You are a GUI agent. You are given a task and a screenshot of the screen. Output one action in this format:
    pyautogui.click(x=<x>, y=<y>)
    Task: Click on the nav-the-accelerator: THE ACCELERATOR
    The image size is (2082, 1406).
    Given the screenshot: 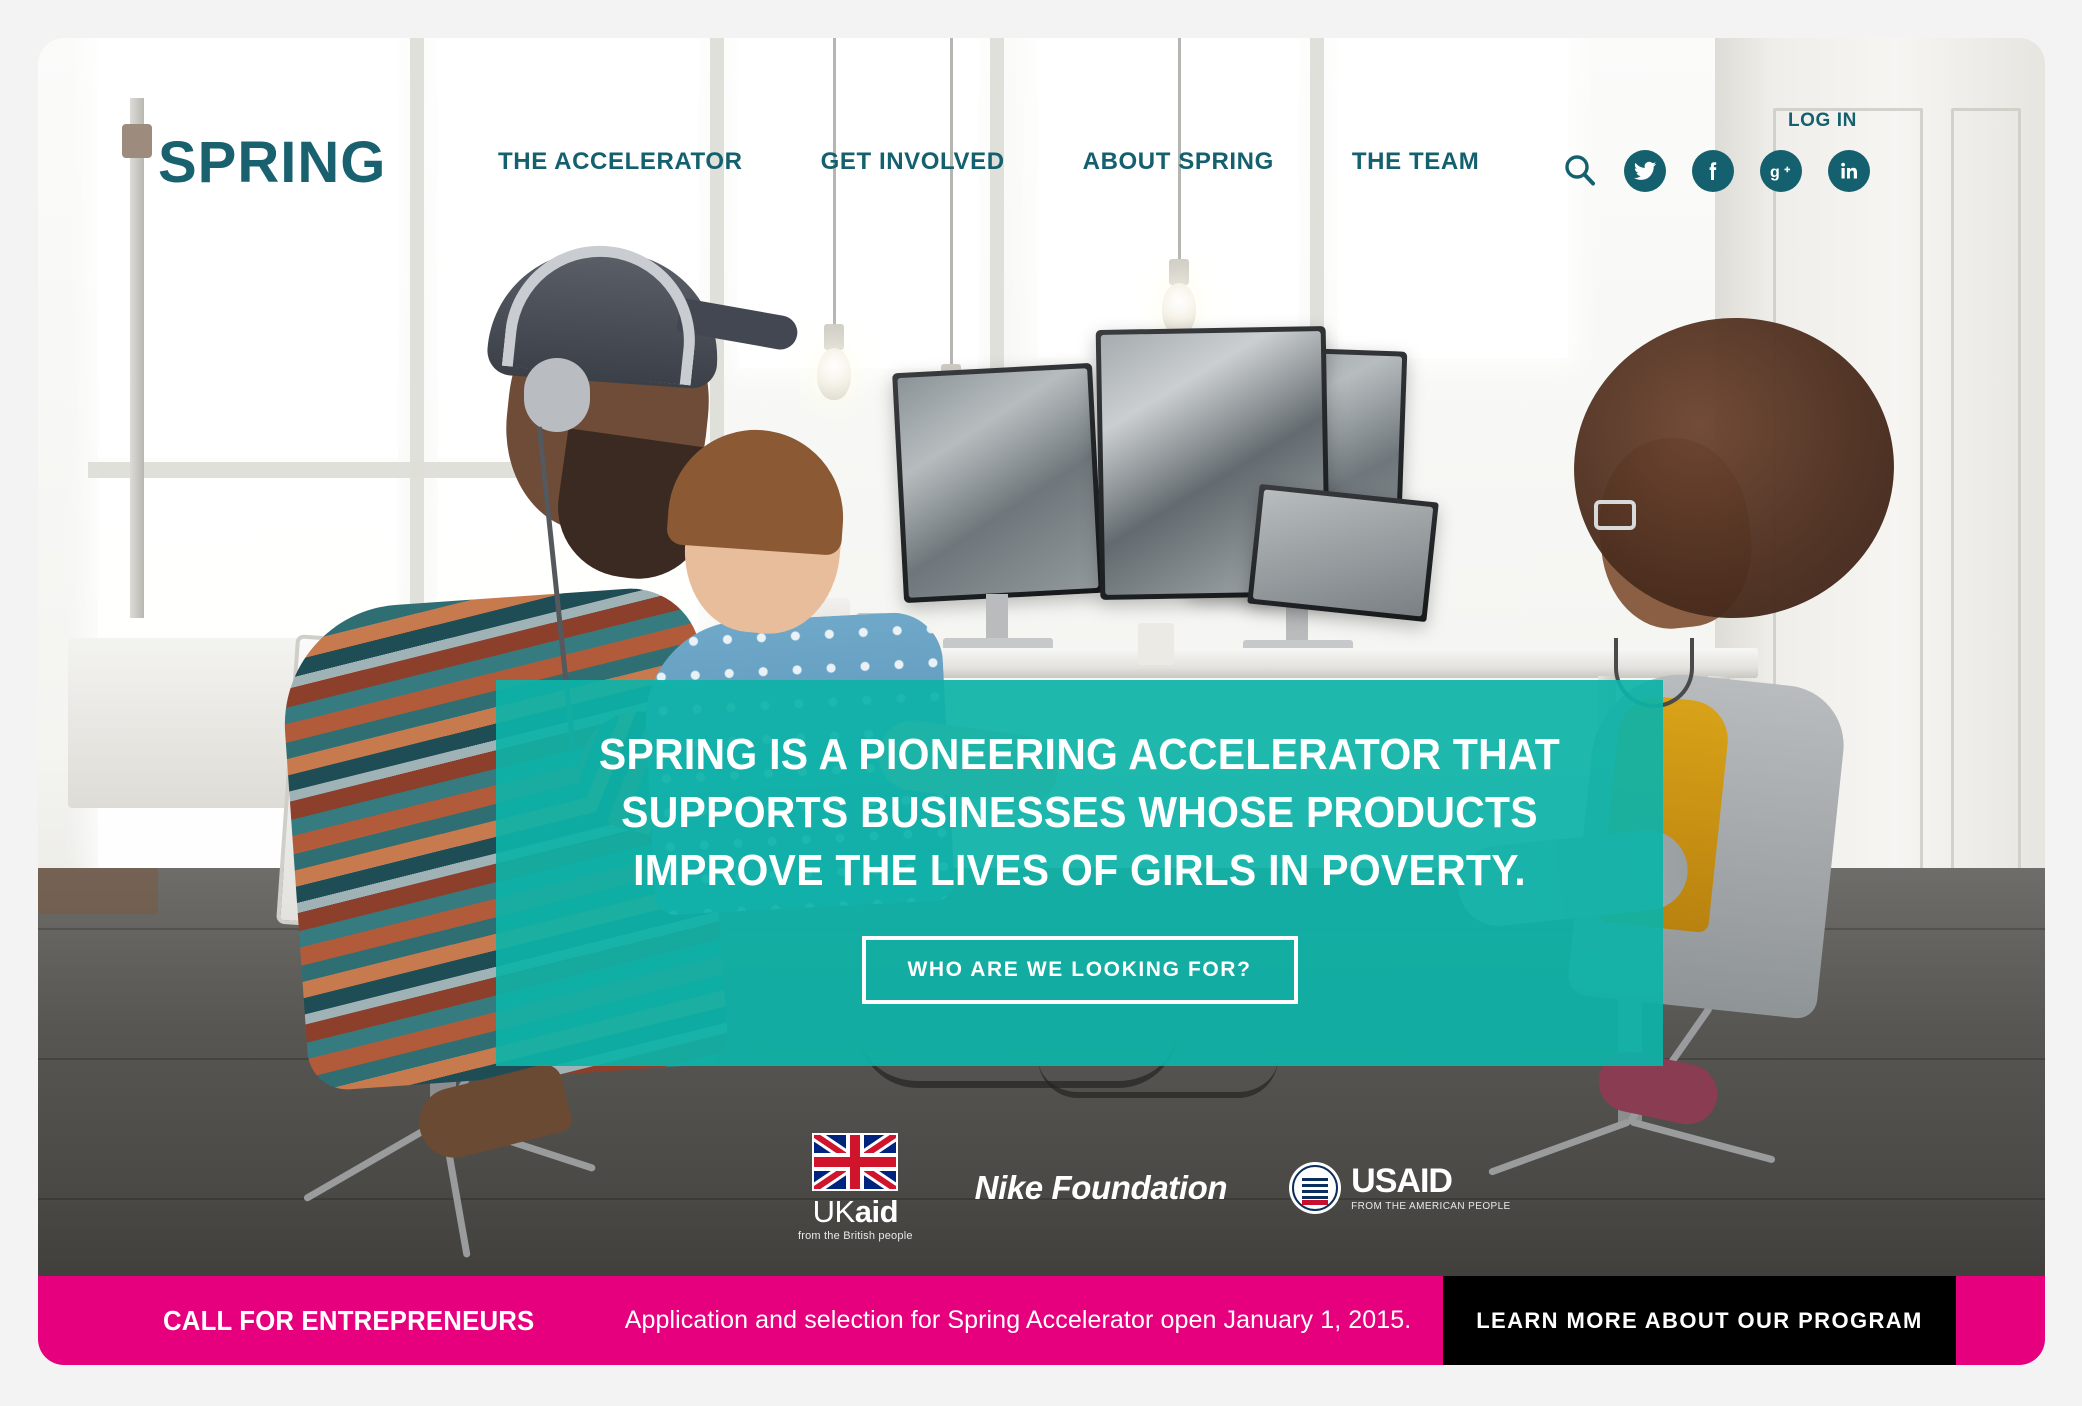 What is the action you would take?
    pyautogui.click(x=620, y=162)
    